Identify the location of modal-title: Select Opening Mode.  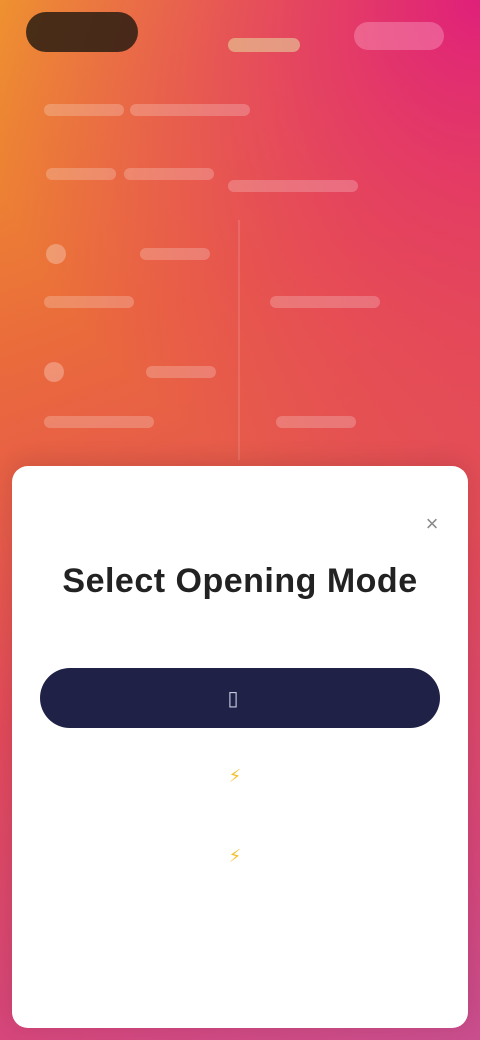
(240, 581).